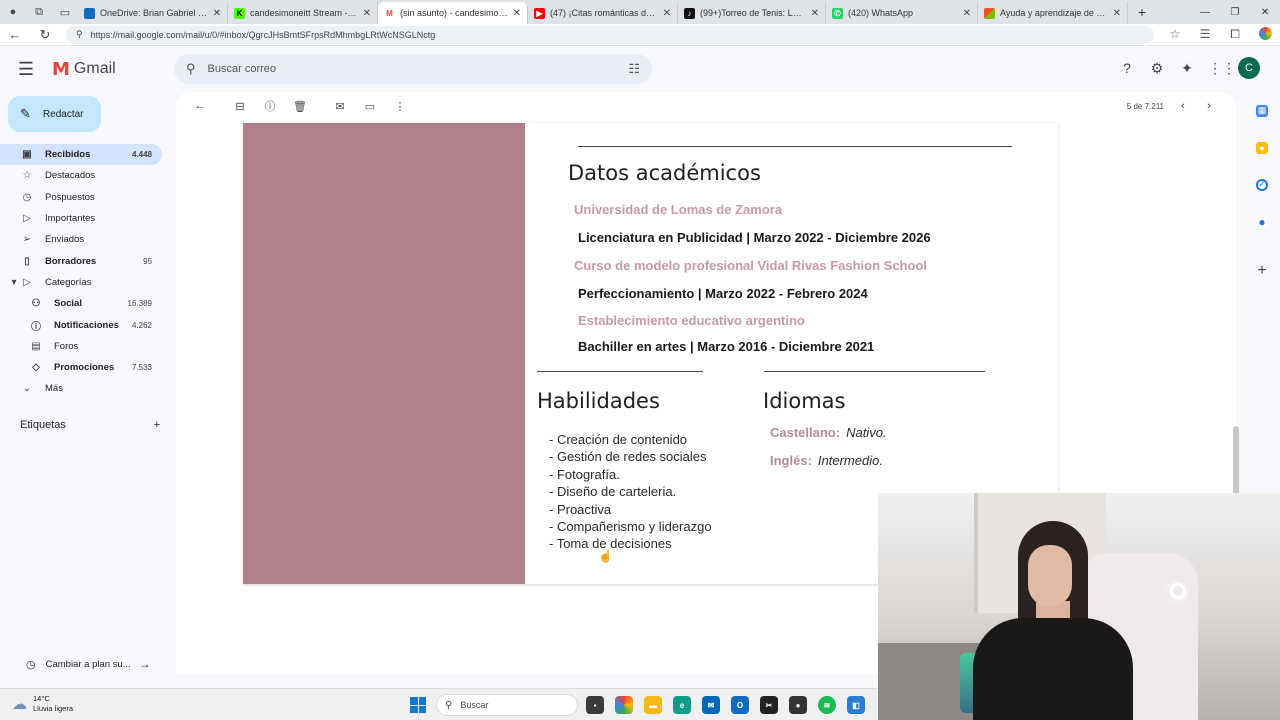 Image resolution: width=1280 pixels, height=720 pixels. What do you see at coordinates (453, 13) in the screenshot?
I see `browser-tab-gmail: M (sin asunto) - candesimoneit@✕` at bounding box center [453, 13].